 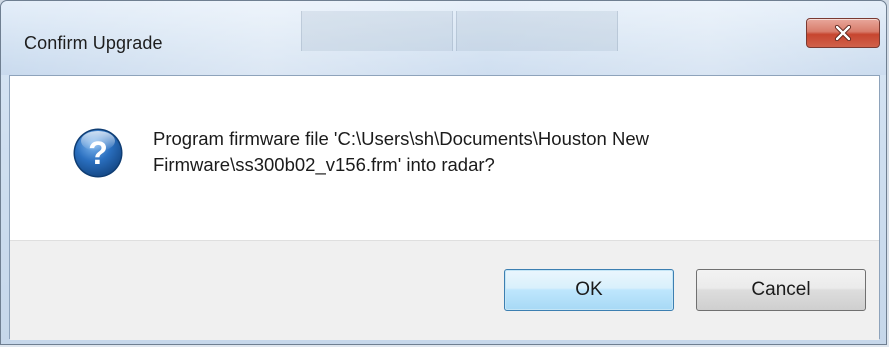 I want to click on close-button, so click(x=843, y=33).